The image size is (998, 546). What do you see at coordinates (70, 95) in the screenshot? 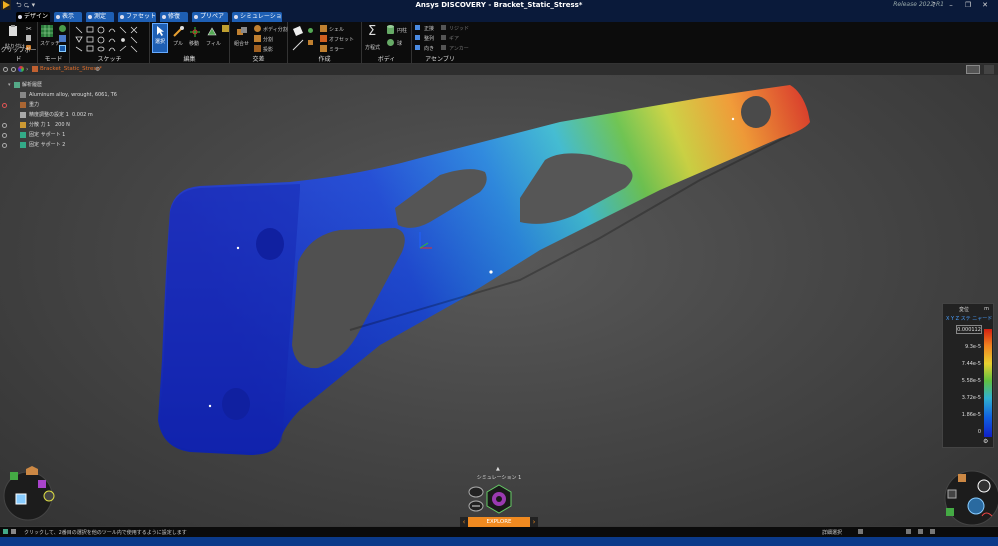
I see `tree-item-material: Aluminum alloy, wrought, 6061, T6` at bounding box center [70, 95].